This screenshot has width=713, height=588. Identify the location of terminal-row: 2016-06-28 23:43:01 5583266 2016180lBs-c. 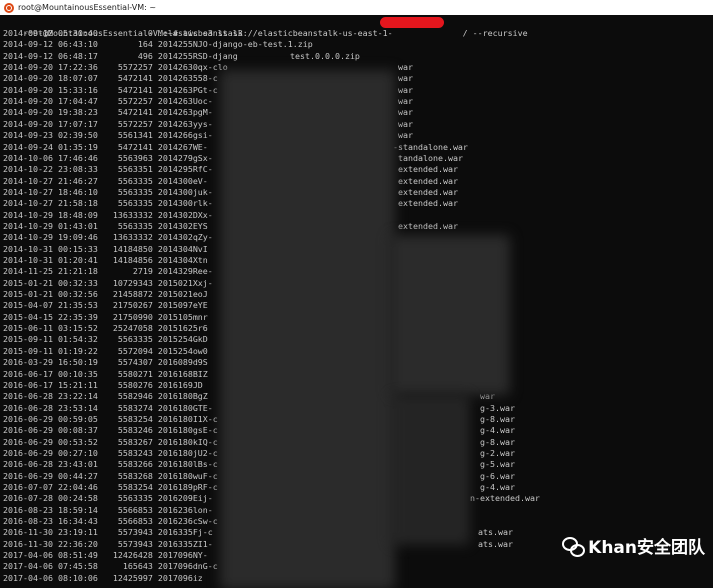
(110, 464).